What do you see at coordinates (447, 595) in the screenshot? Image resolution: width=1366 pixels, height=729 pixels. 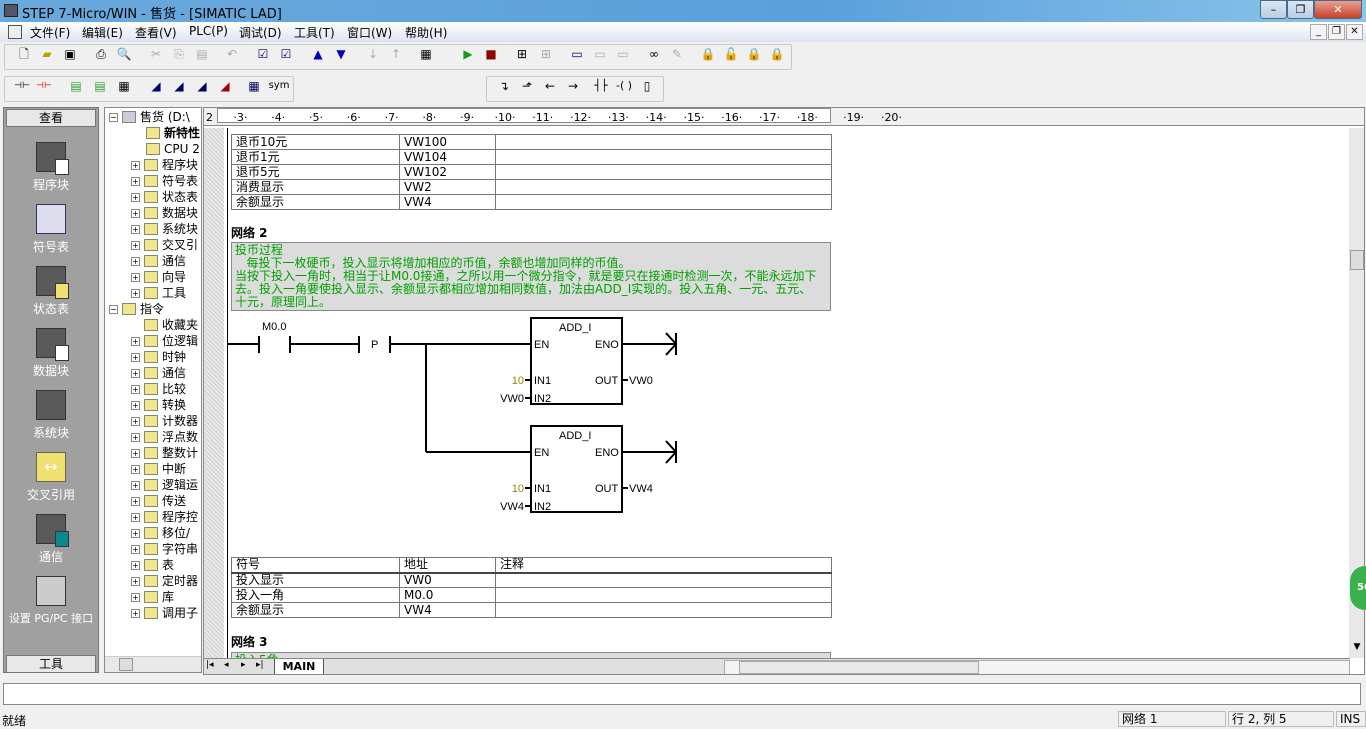 I see `table-cell: M0.0` at bounding box center [447, 595].